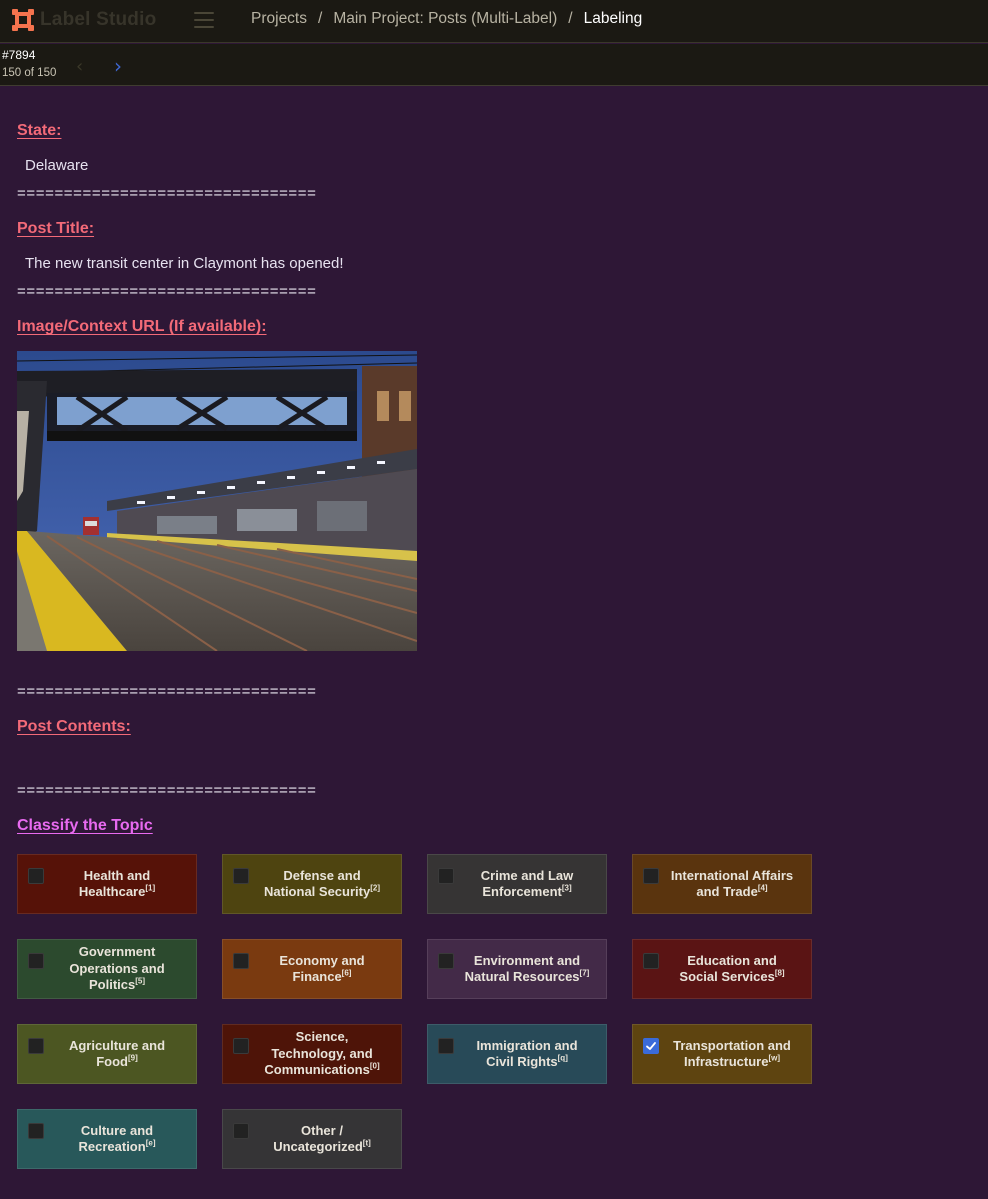 Image resolution: width=988 pixels, height=1199 pixels. Describe the element at coordinates (346, 973) in the screenshot. I see `choice-hotkey: [6]` at that location.